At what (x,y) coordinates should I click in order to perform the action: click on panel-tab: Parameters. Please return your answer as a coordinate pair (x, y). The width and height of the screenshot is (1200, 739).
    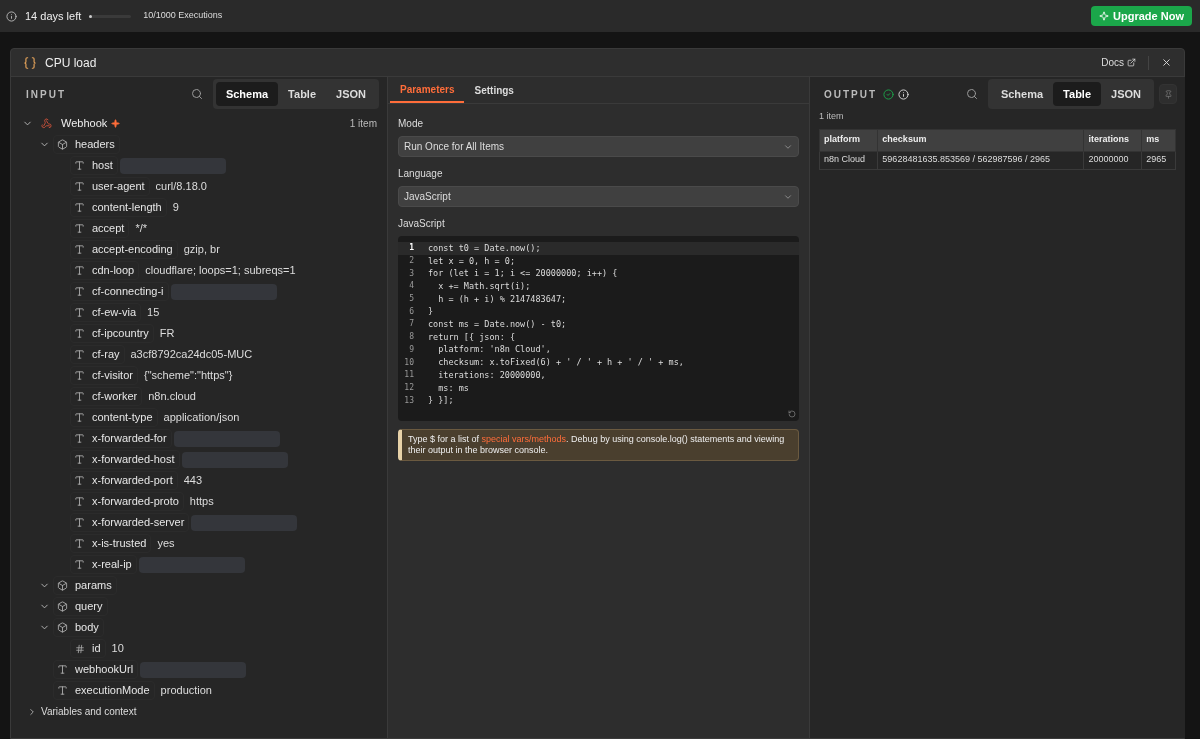
    Looking at the image, I should click on (427, 90).